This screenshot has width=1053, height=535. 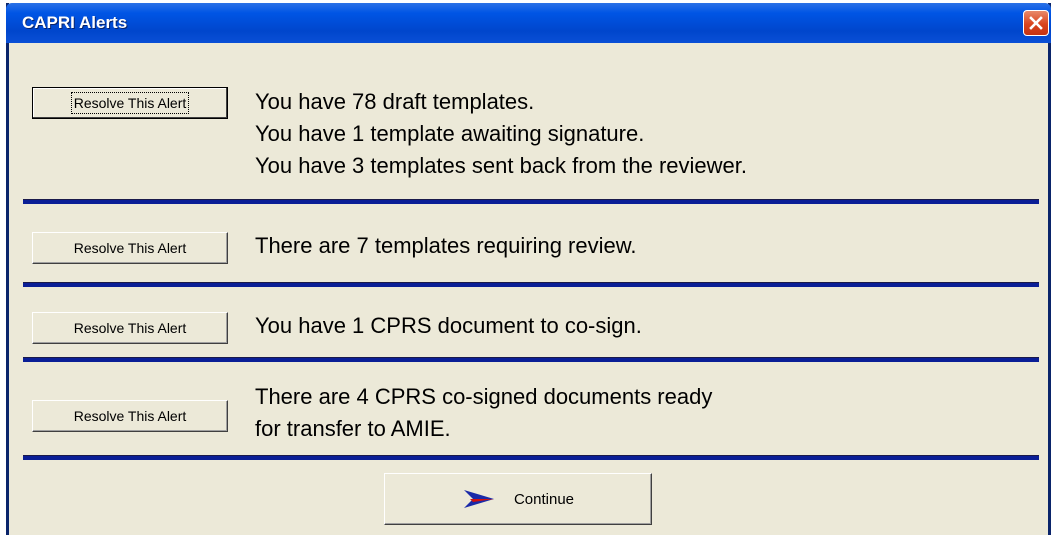 I want to click on close-button, so click(x=1036, y=23).